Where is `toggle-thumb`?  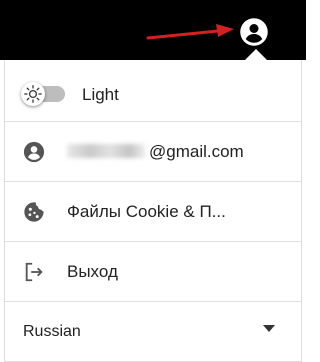
toggle-thumb is located at coordinates (33, 94).